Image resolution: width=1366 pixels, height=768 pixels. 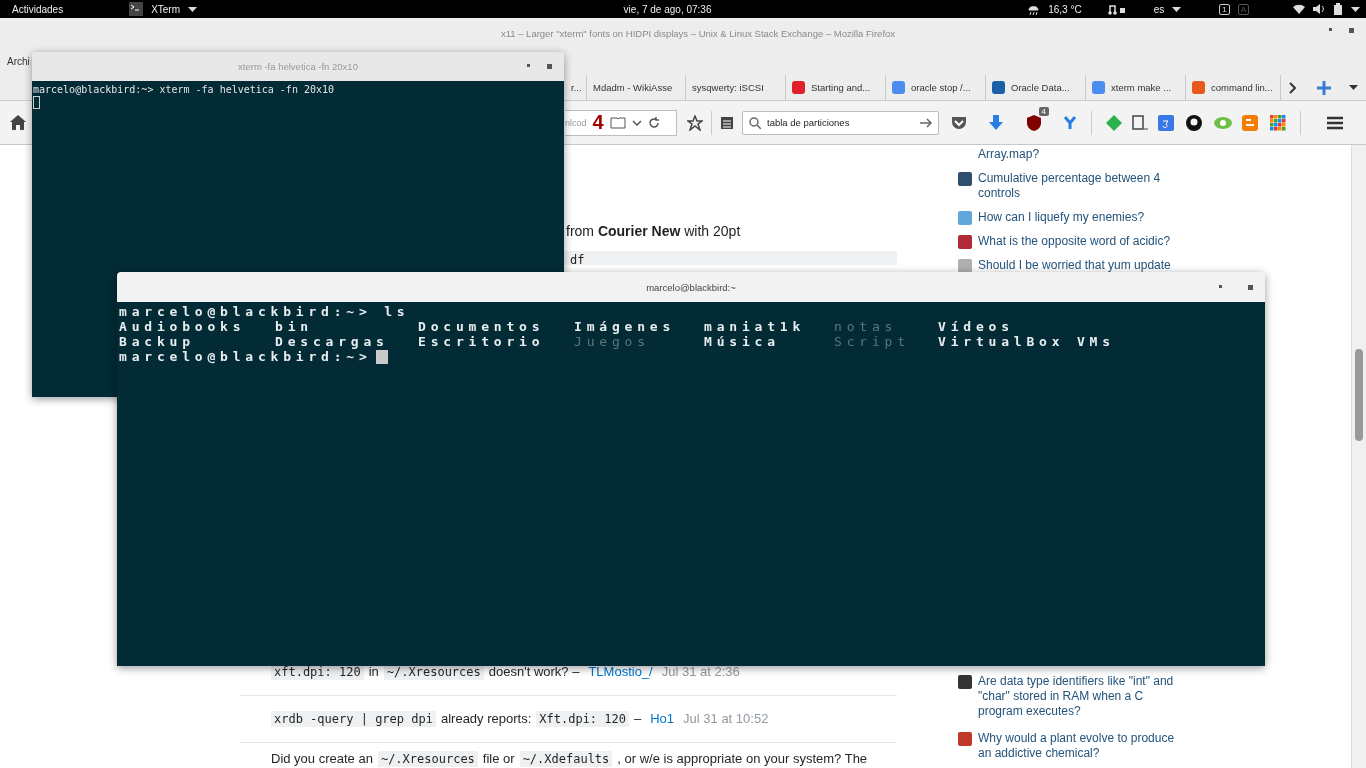 What do you see at coordinates (566, 759) in the screenshot?
I see `inline-code: ~/.Xdefaults` at bounding box center [566, 759].